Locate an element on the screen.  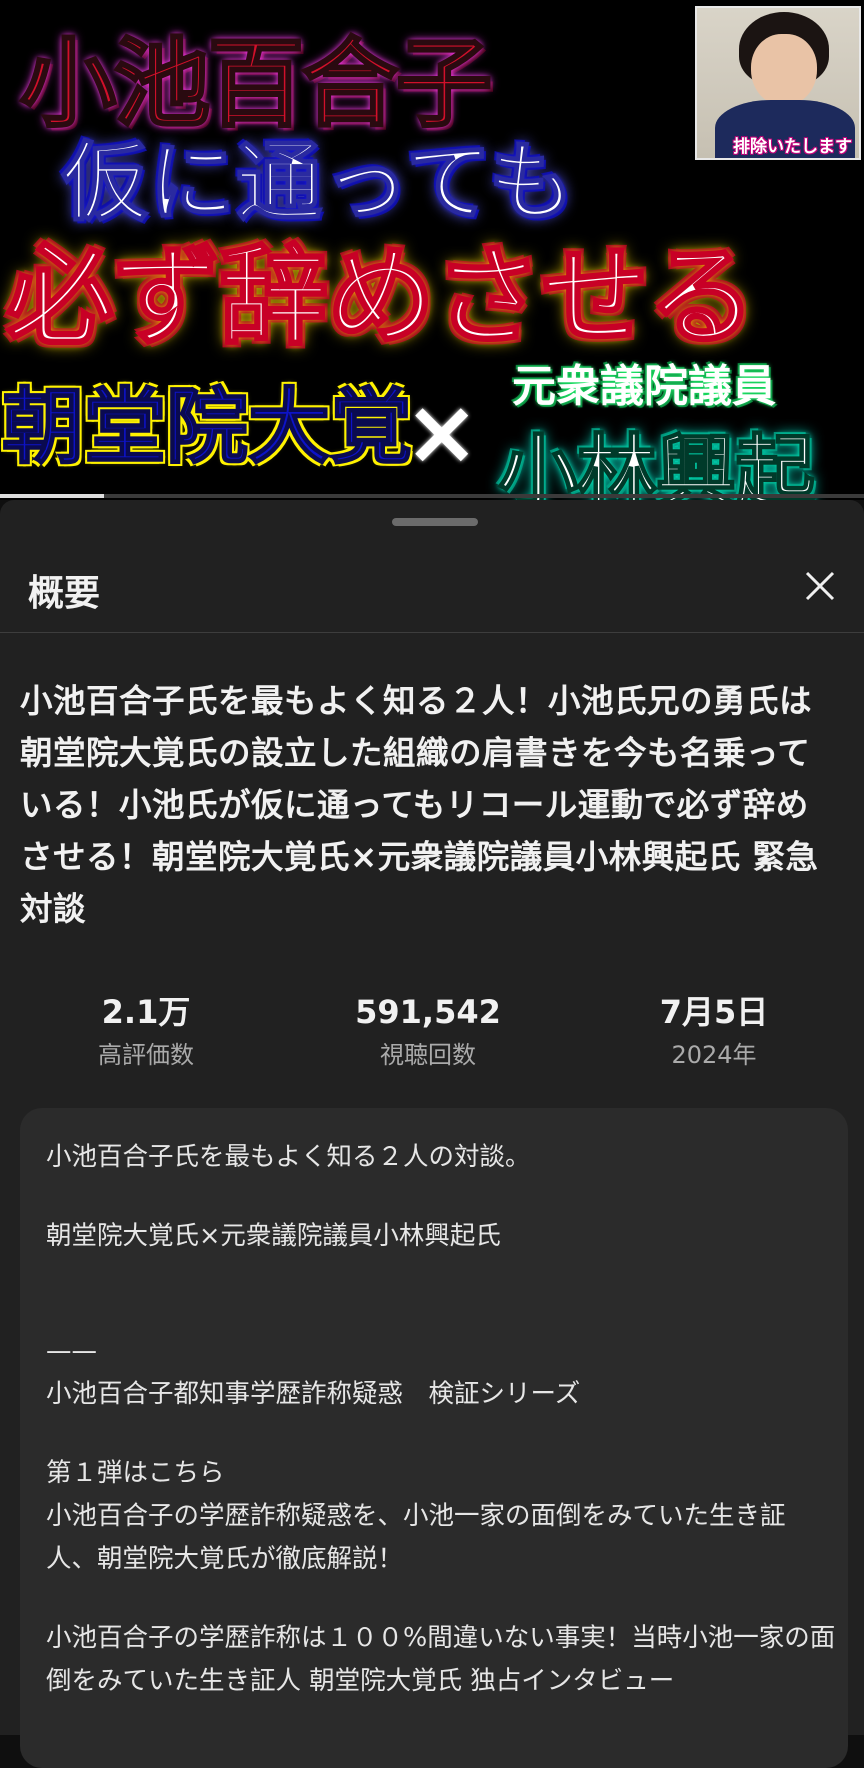
close-icon is located at coordinates (820, 586).